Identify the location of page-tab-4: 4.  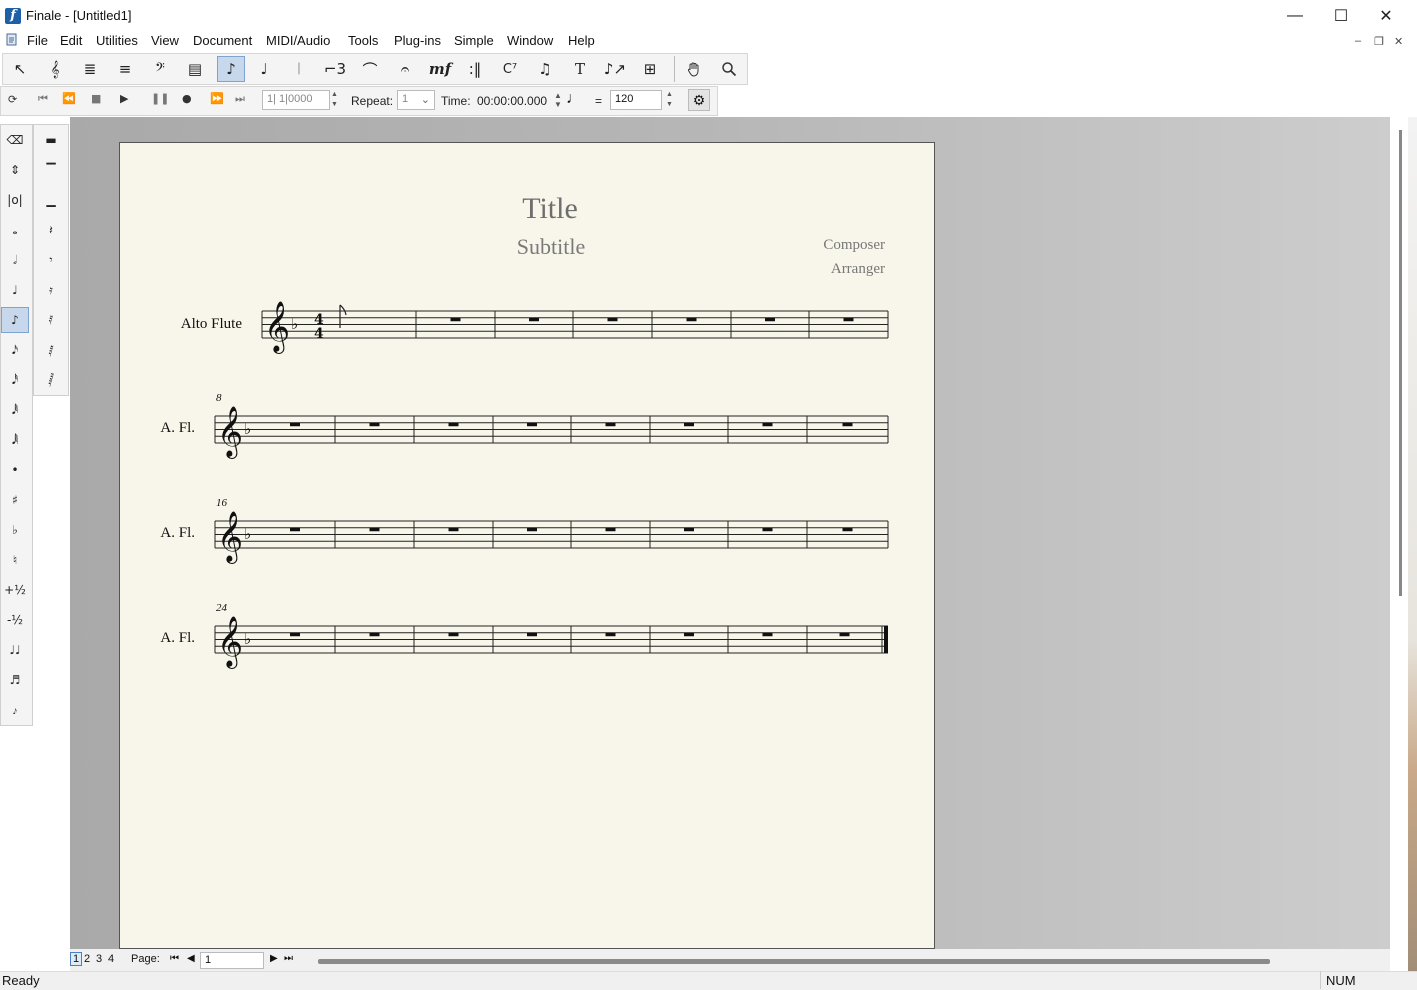
(111, 959).